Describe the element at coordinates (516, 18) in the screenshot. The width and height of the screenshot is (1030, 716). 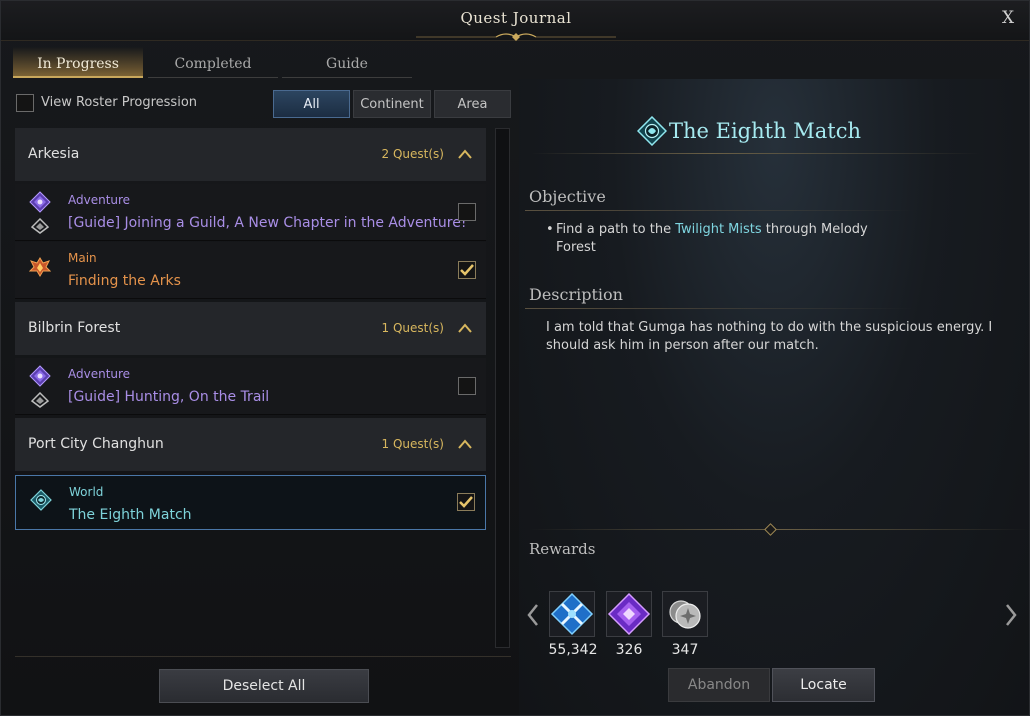
I see `window-title: Quest Journal` at that location.